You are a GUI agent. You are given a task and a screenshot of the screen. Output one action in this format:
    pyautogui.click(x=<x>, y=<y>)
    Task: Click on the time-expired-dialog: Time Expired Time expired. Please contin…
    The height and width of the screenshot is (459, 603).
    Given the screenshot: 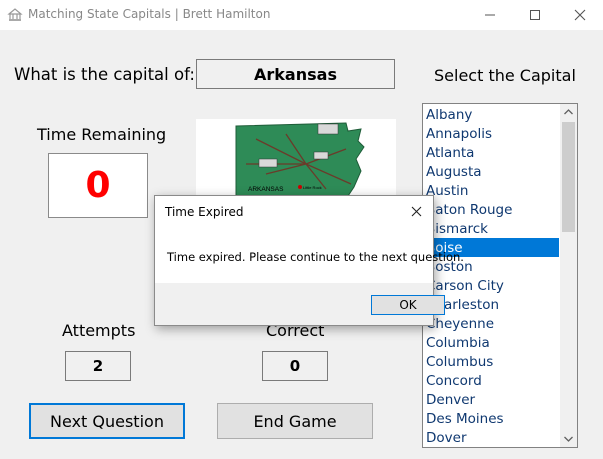 What is the action you would take?
    pyautogui.click(x=309, y=260)
    